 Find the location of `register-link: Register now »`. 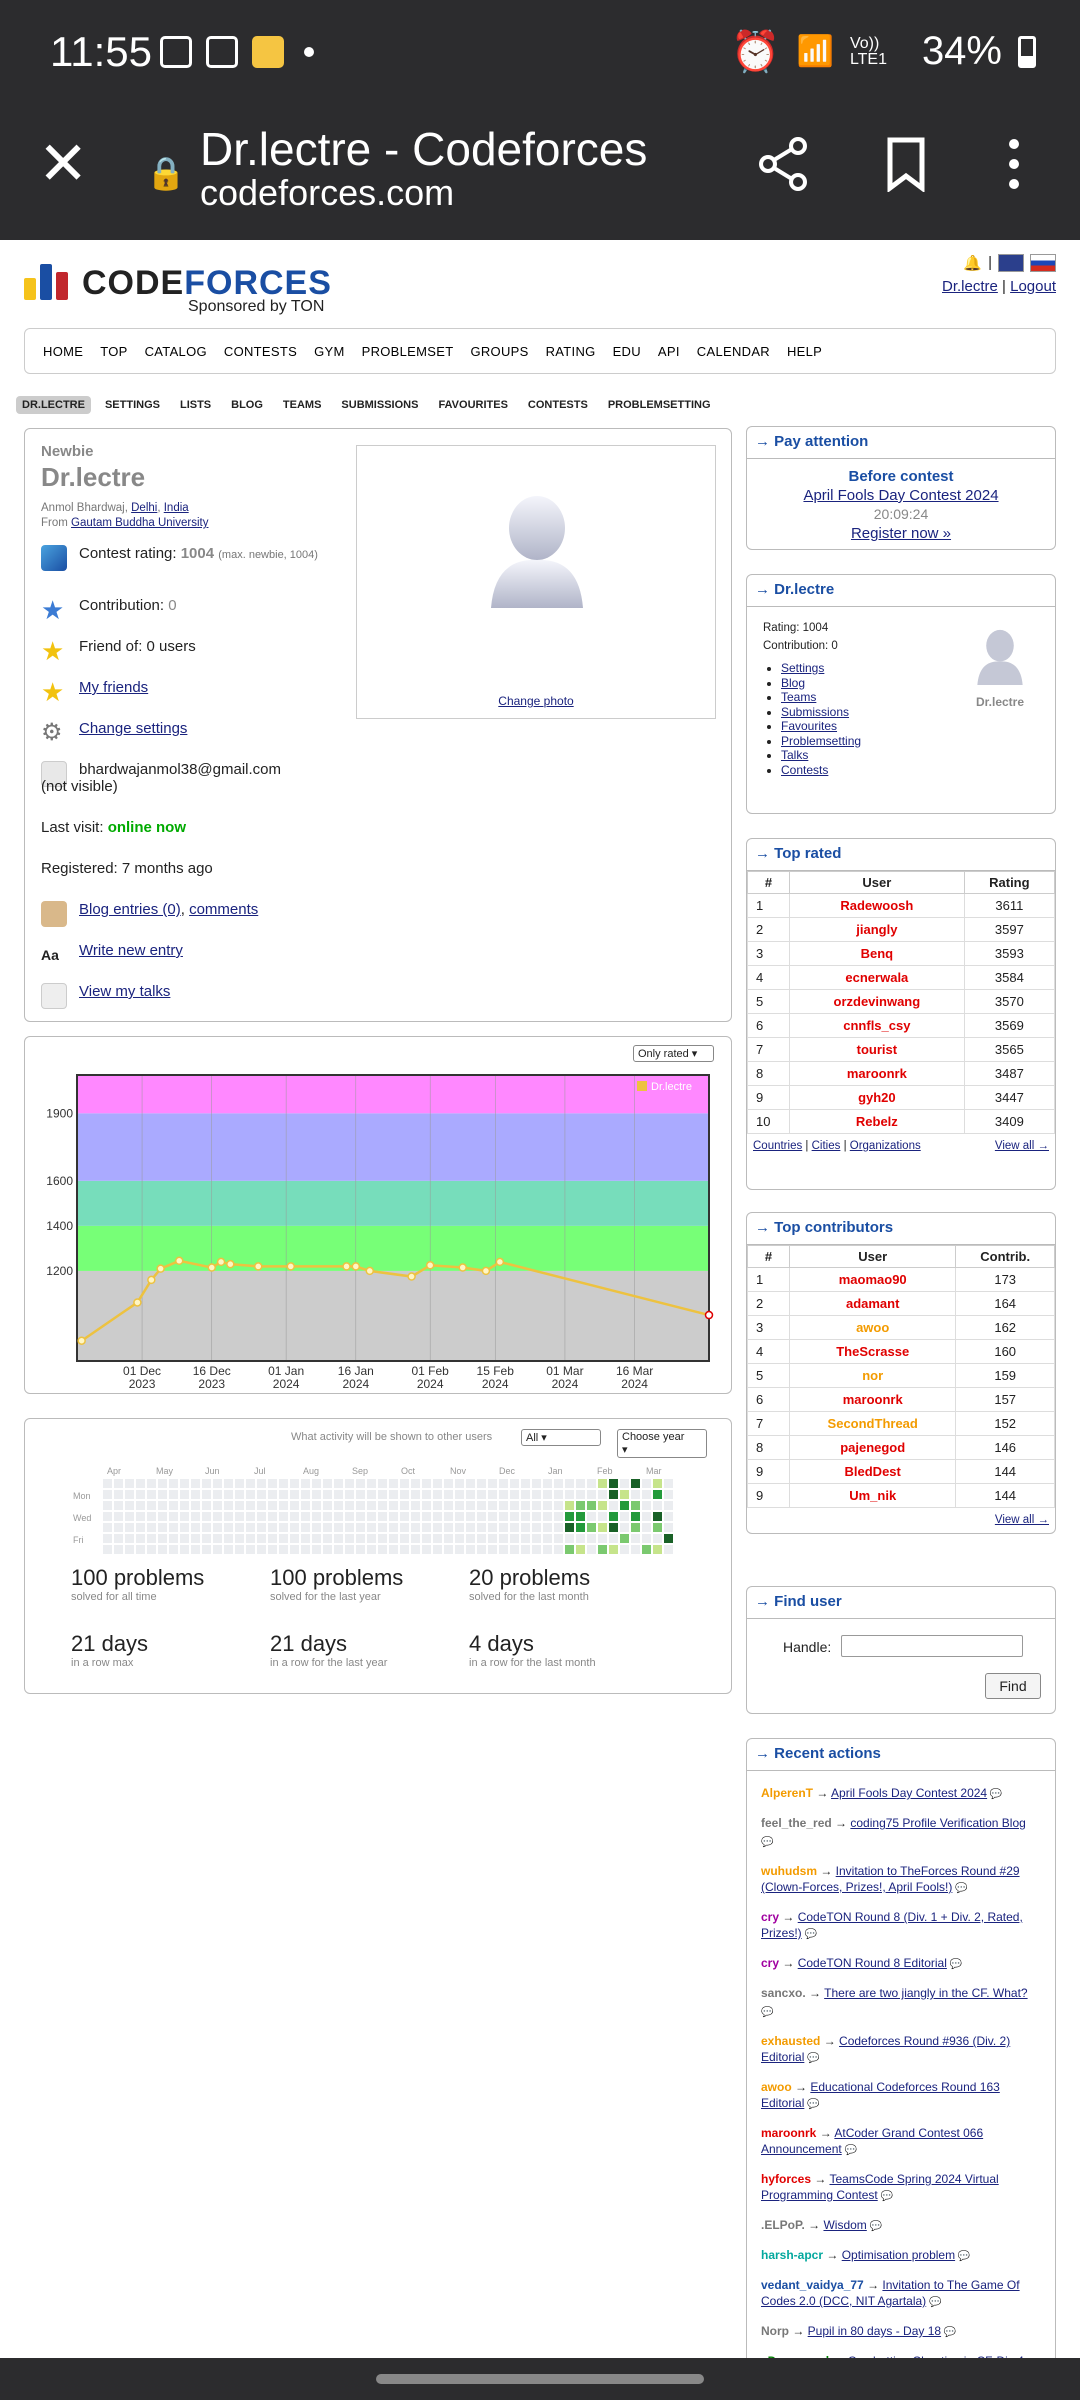

register-link: Register now » is located at coordinates (901, 533).